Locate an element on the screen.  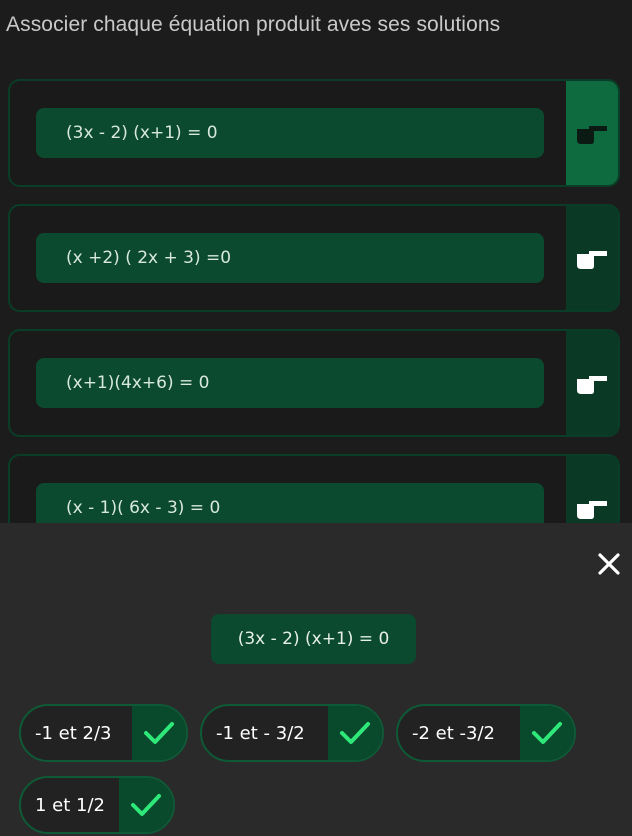
equation-label: (x+1)(4x+6) = 0 is located at coordinates (290, 383).